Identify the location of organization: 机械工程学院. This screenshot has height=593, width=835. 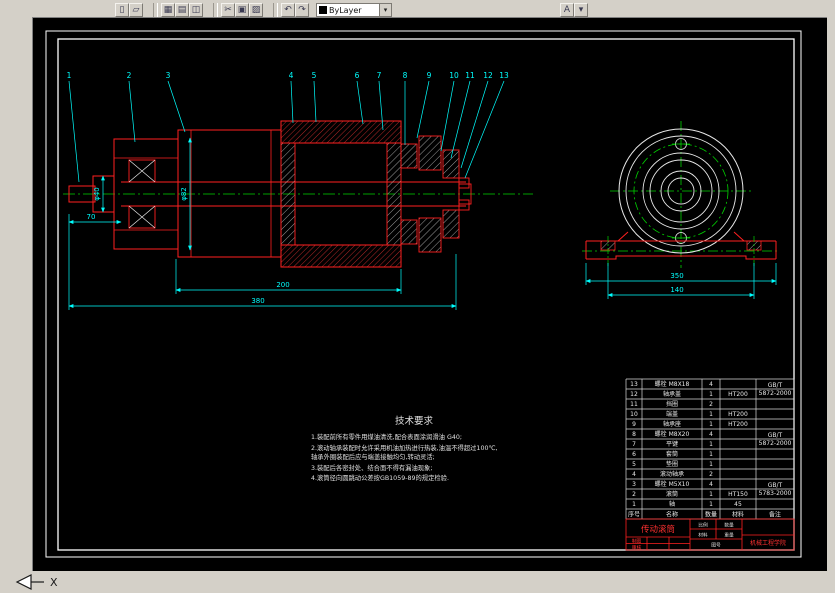
(768, 543).